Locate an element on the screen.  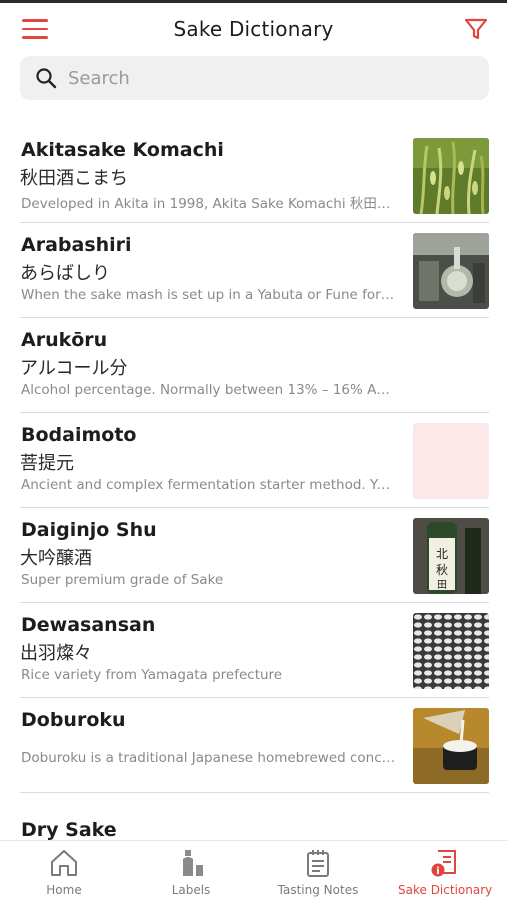
tab-sake-dictionary: i Sake Dictionary is located at coordinates (445, 870).